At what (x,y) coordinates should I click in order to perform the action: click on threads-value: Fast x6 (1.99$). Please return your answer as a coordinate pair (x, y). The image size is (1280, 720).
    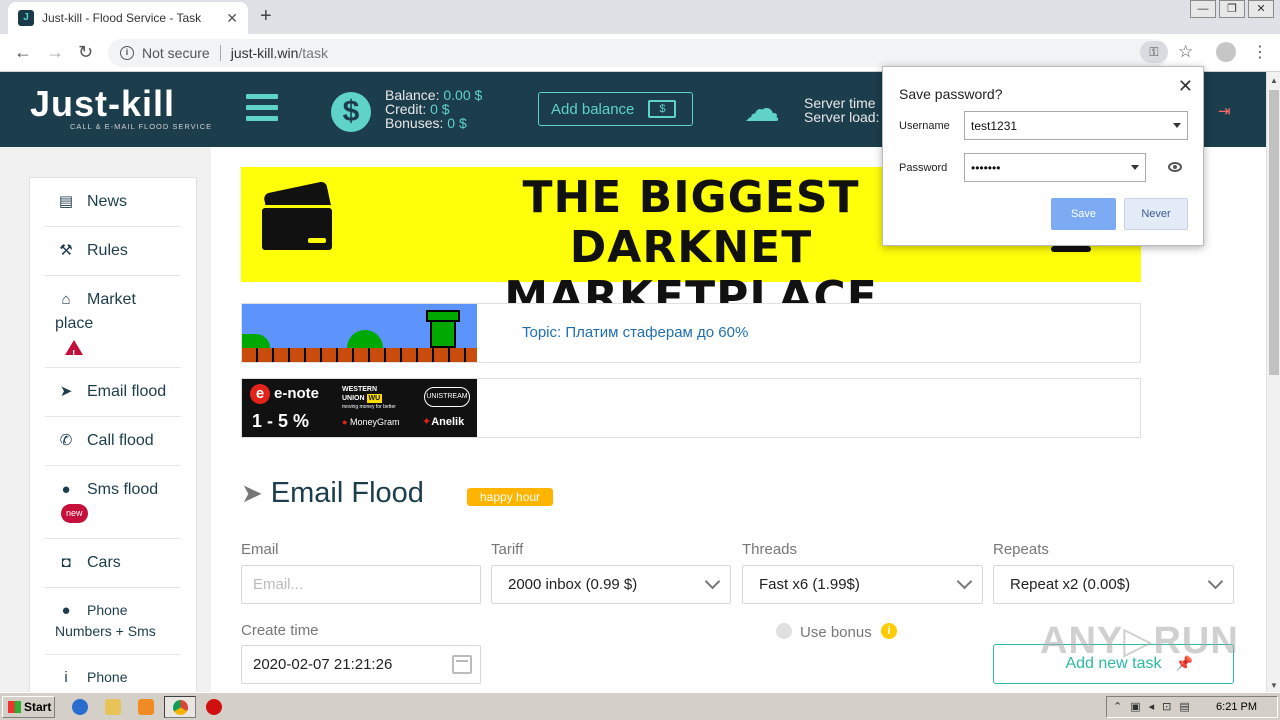
    Looking at the image, I should click on (809, 584).